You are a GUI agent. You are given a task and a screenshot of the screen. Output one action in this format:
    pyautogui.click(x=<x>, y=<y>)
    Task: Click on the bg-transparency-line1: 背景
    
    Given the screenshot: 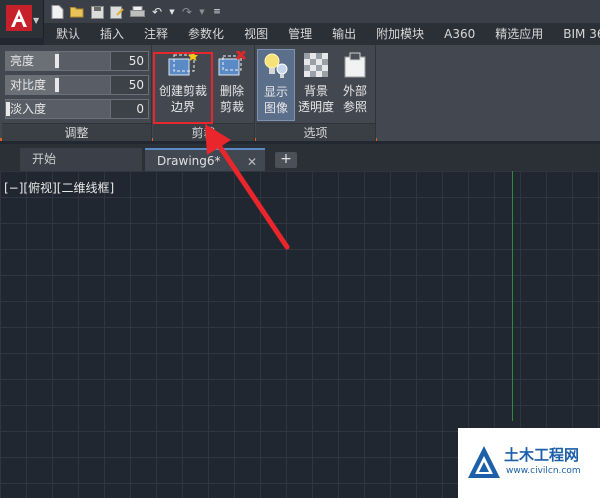 What is the action you would take?
    pyautogui.click(x=315, y=91)
    